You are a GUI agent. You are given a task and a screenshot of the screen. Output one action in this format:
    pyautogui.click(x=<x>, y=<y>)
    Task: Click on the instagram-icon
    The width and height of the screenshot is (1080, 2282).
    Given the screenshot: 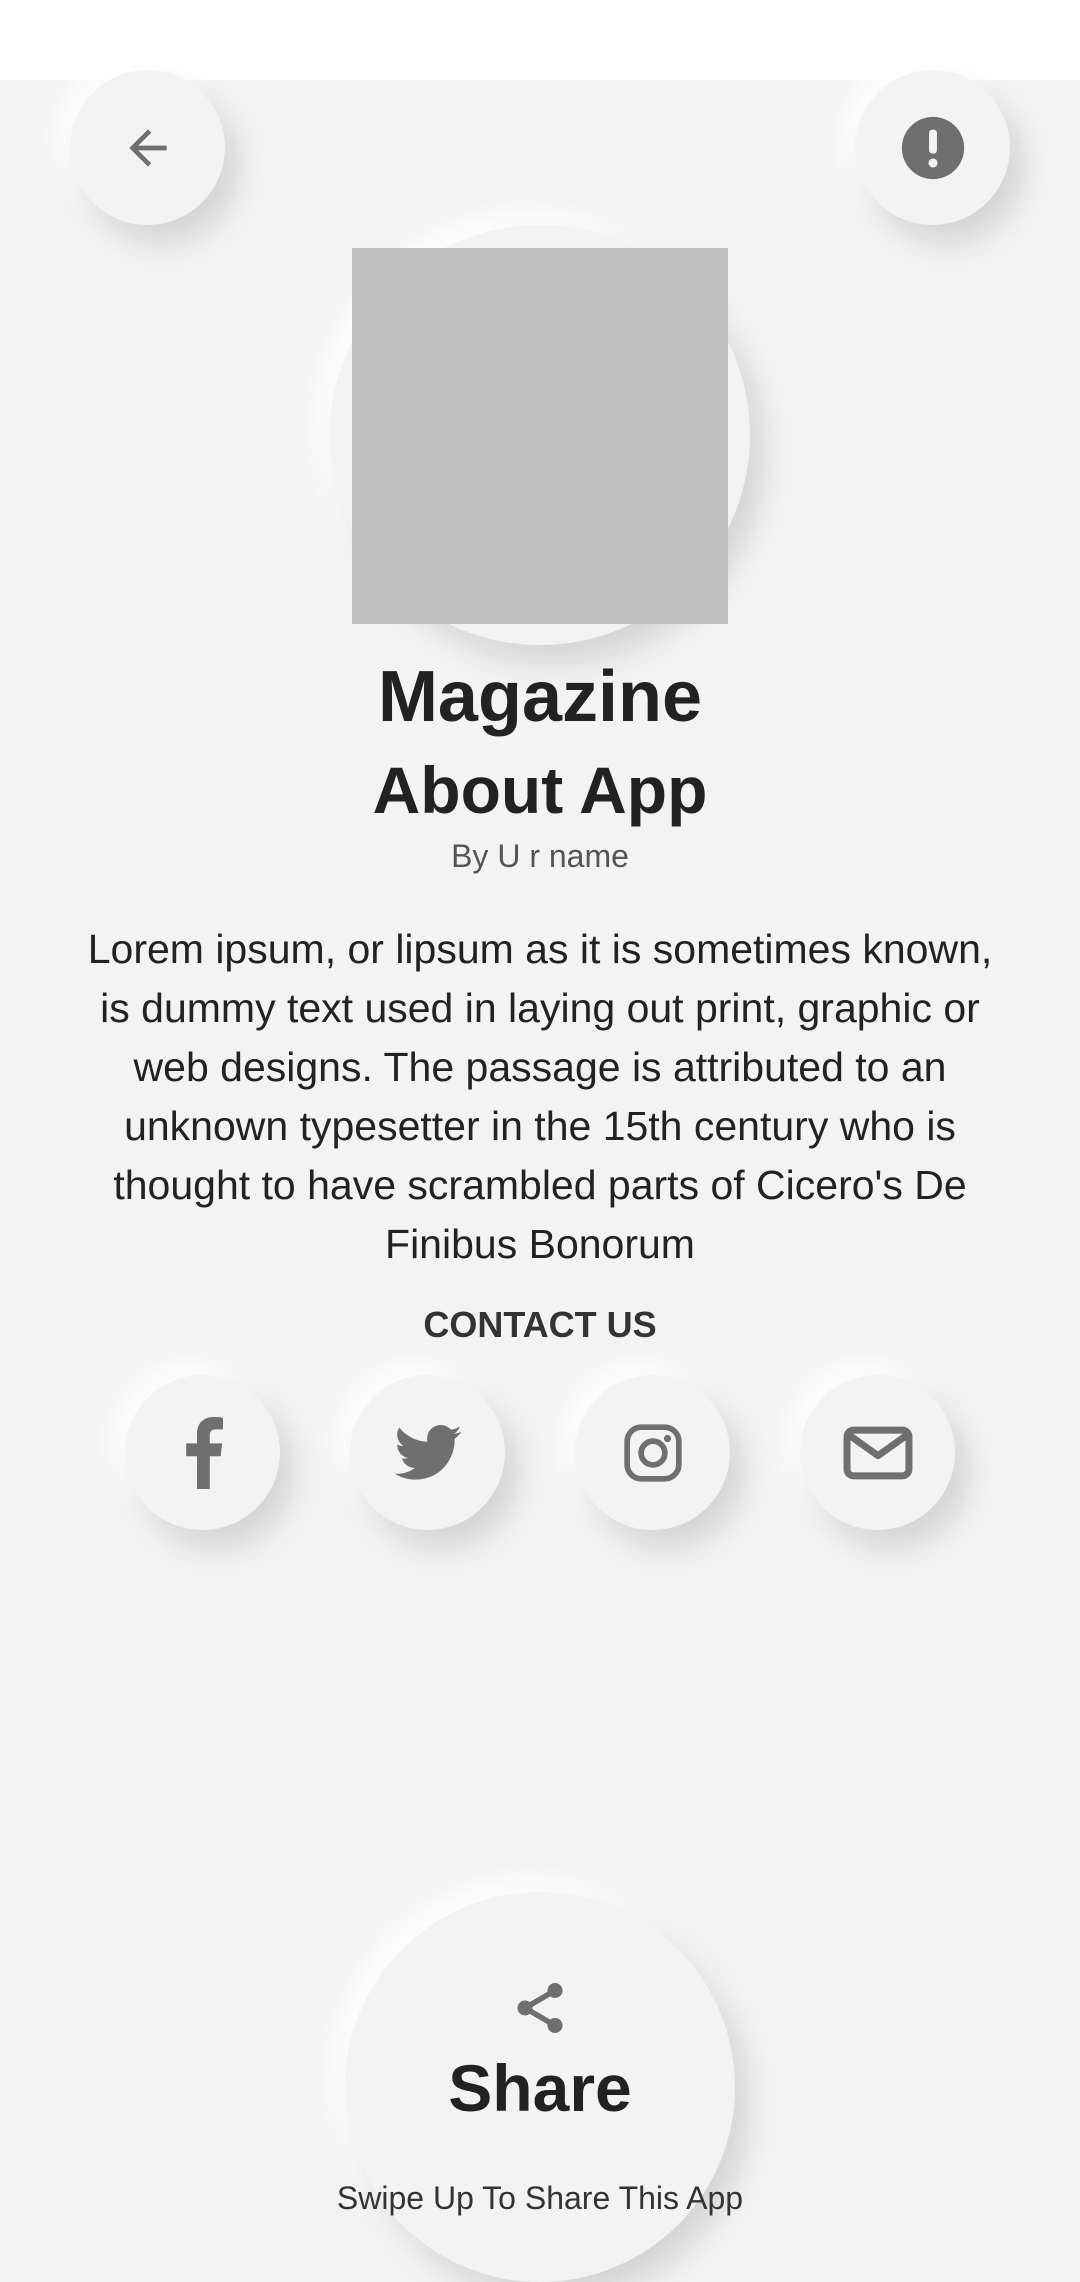 What is the action you would take?
    pyautogui.click(x=653, y=1453)
    